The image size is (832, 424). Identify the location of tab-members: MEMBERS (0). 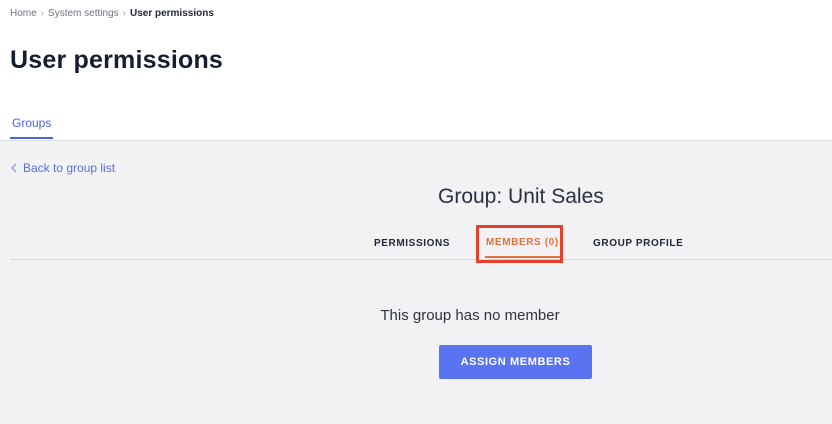
(522, 243).